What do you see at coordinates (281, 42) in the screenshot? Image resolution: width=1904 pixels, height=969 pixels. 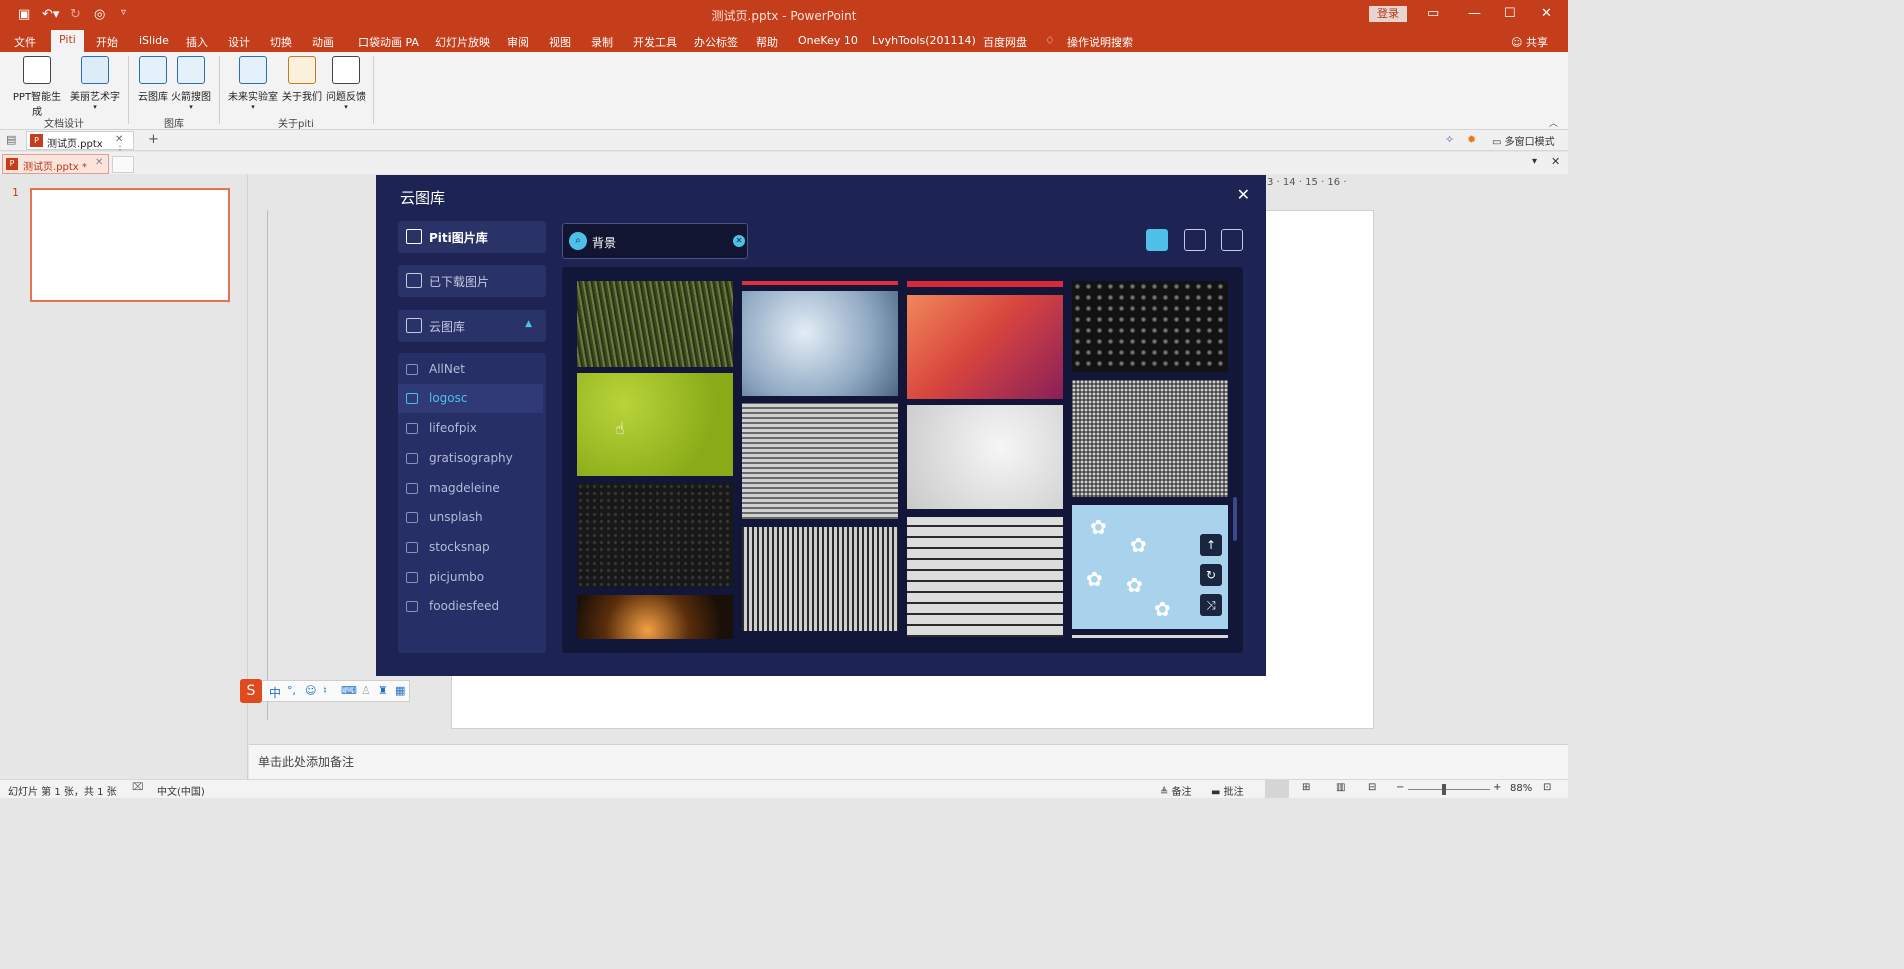 I see `tab-transitions: 切换` at bounding box center [281, 42].